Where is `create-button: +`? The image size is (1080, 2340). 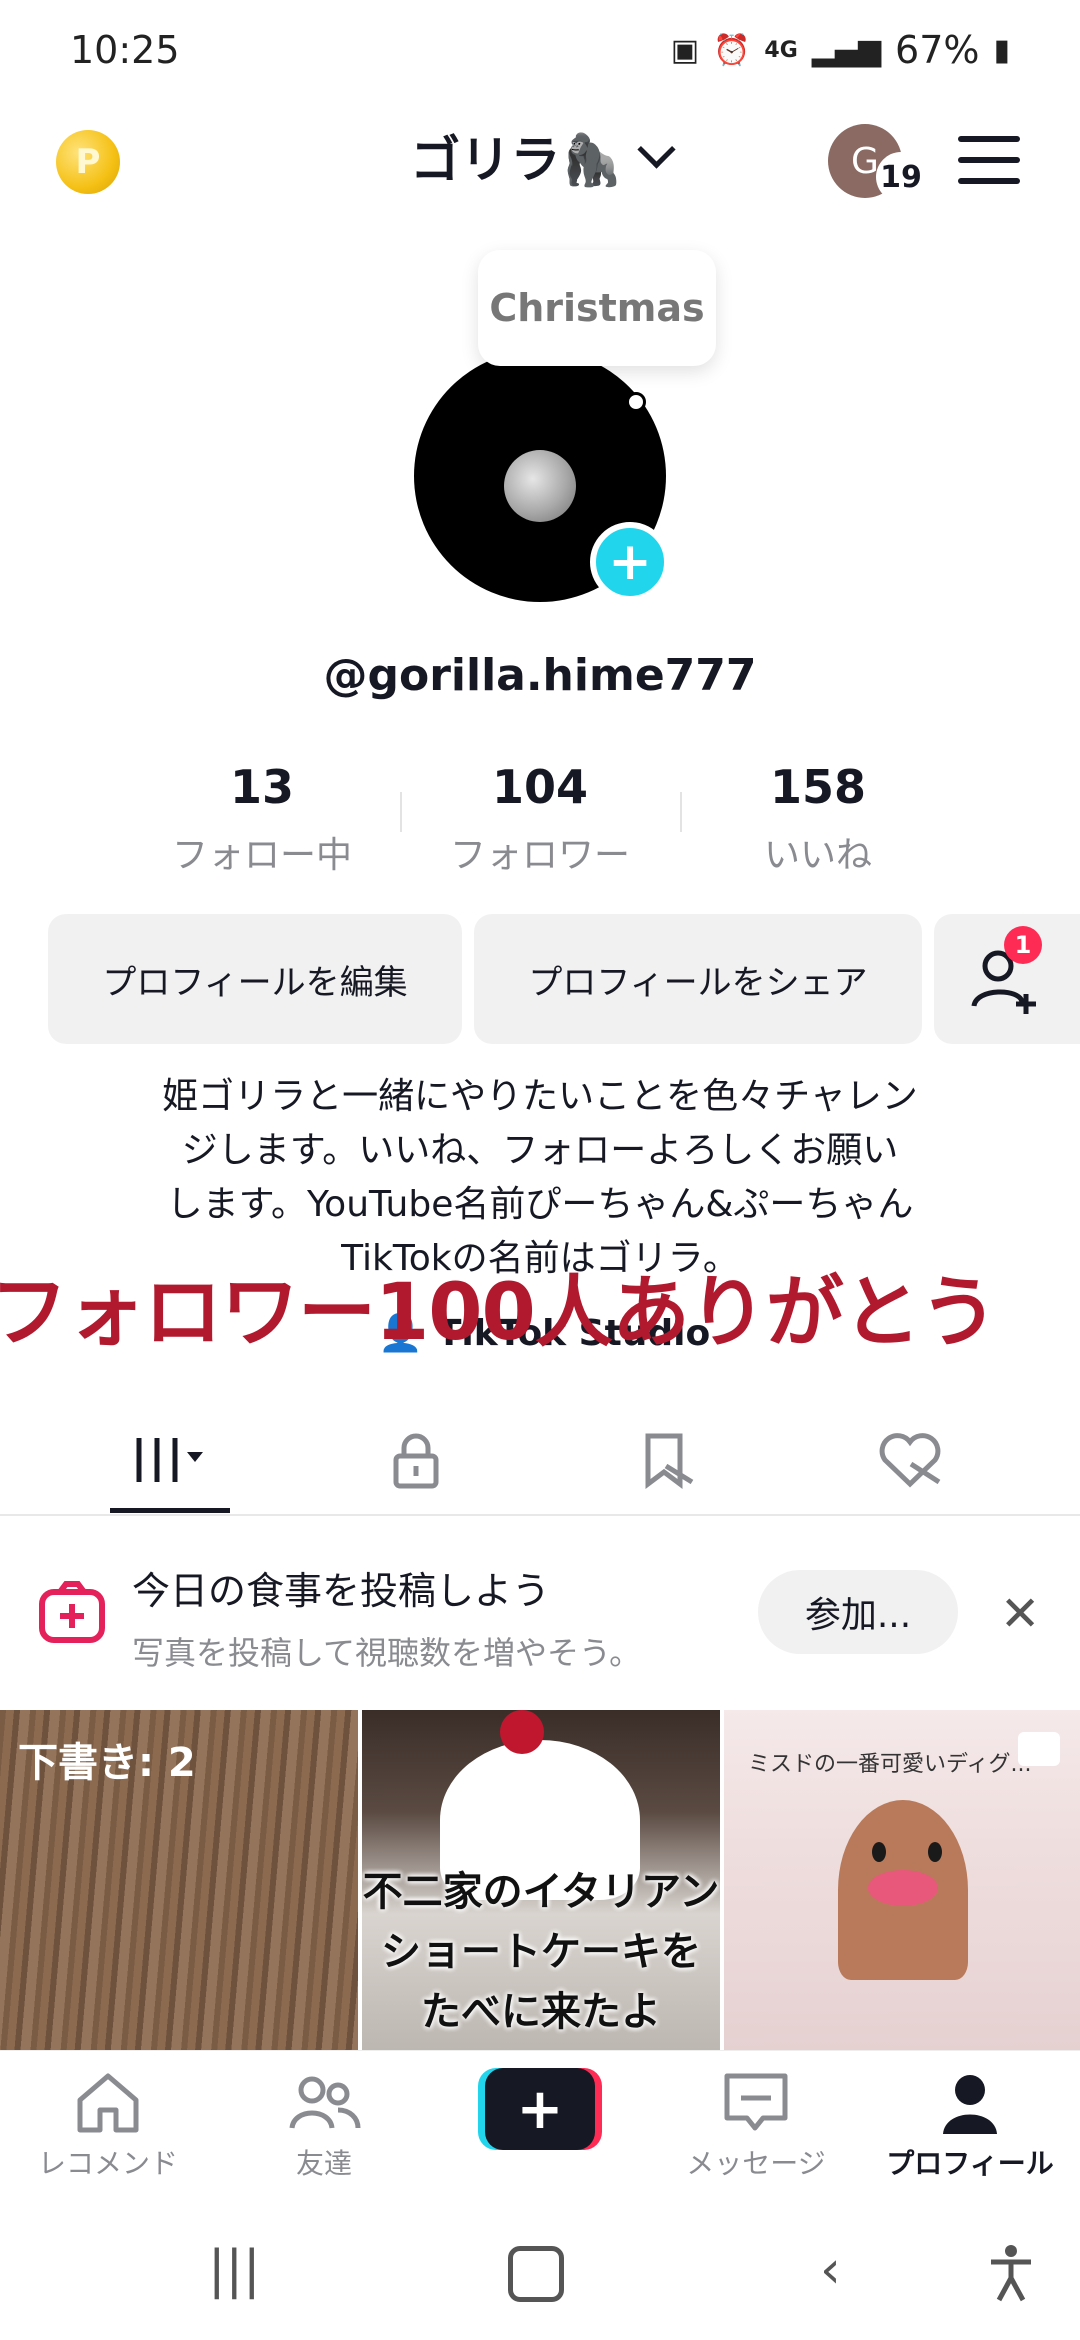
create-button: + is located at coordinates (540, 2109).